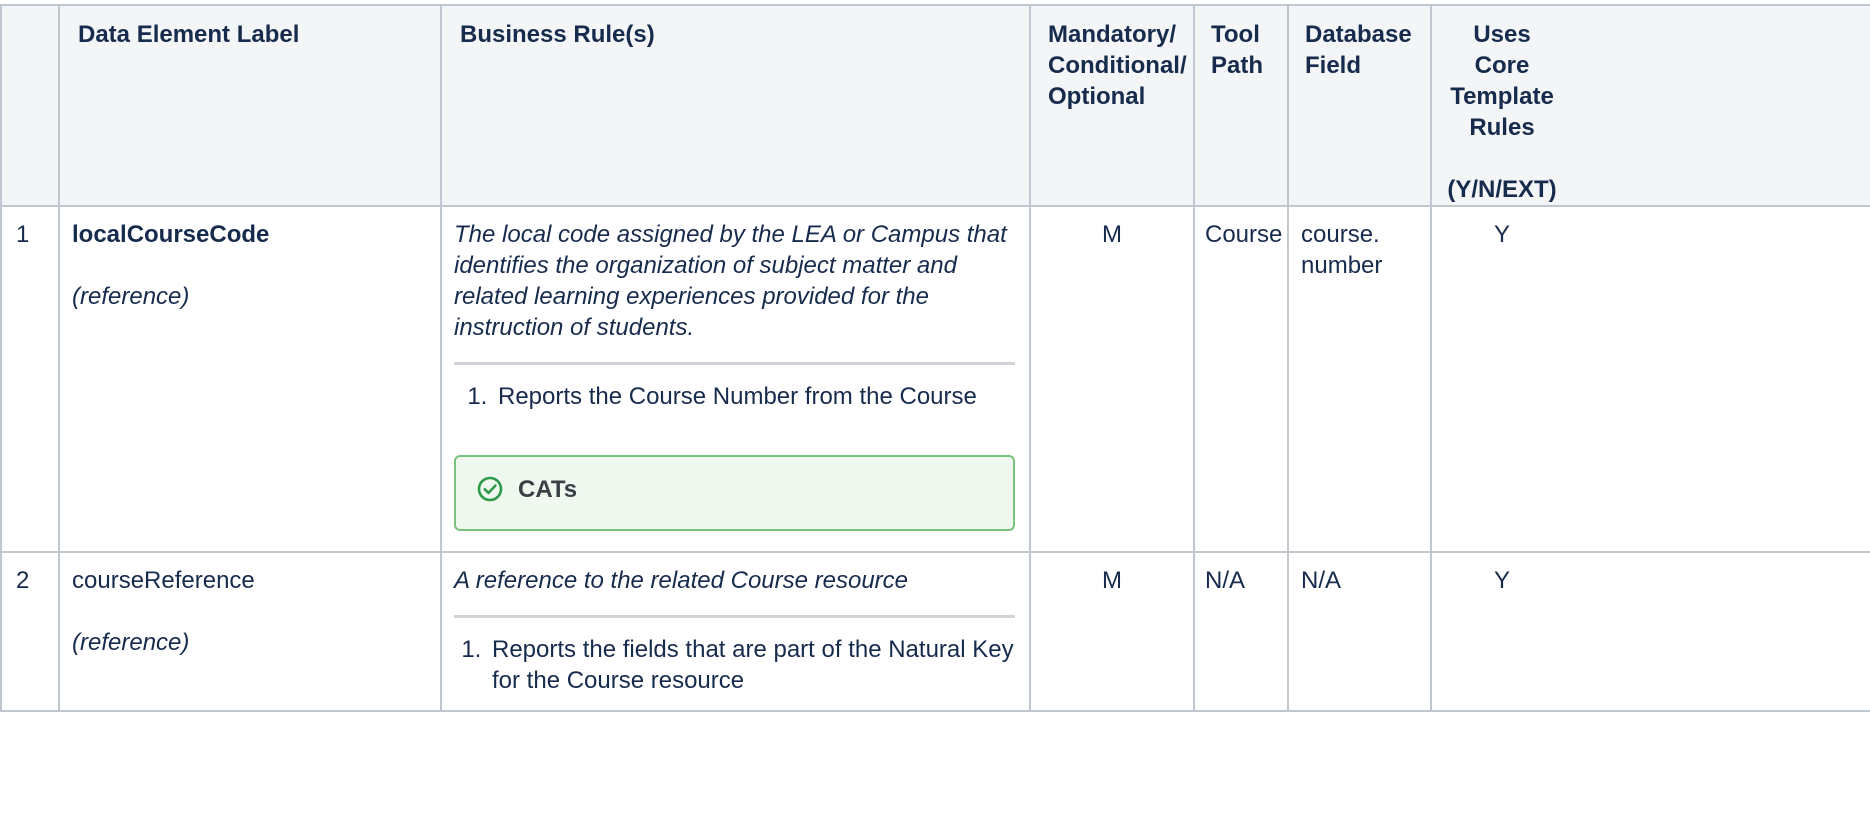 This screenshot has height=826, width=1870. I want to click on header-mandatory-conditional-optional: Mandatory/ Conditional/ Optional, so click(1112, 105).